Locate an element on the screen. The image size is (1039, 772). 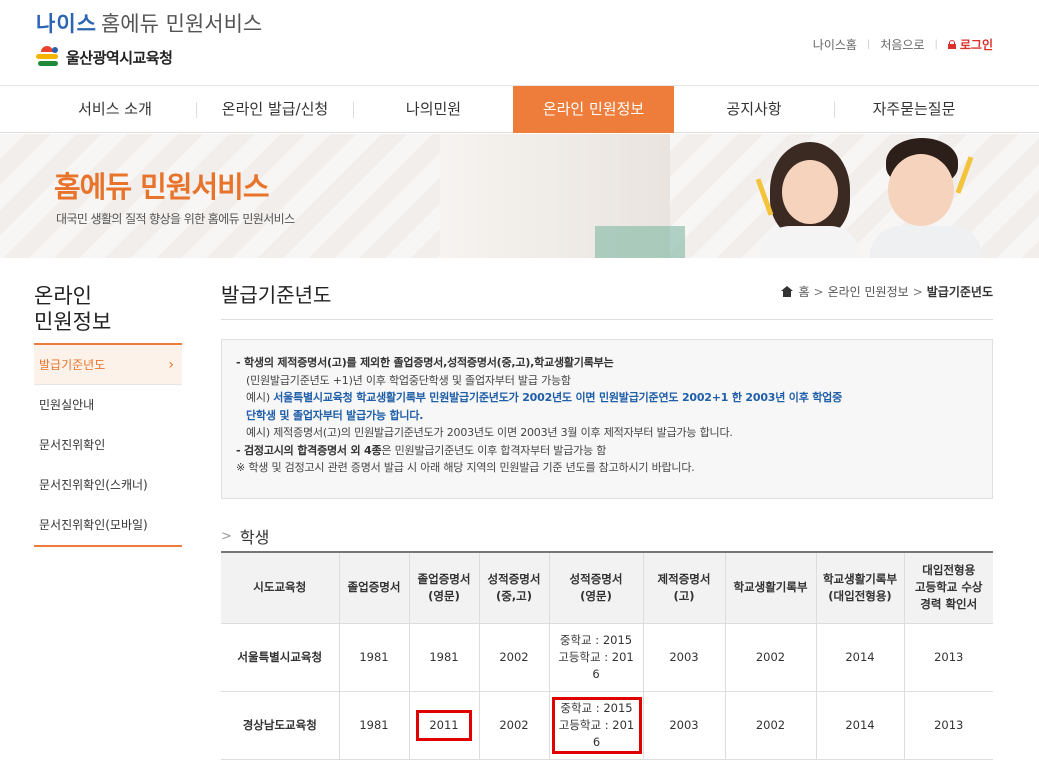
login-label: 로그인 is located at coordinates (976, 45).